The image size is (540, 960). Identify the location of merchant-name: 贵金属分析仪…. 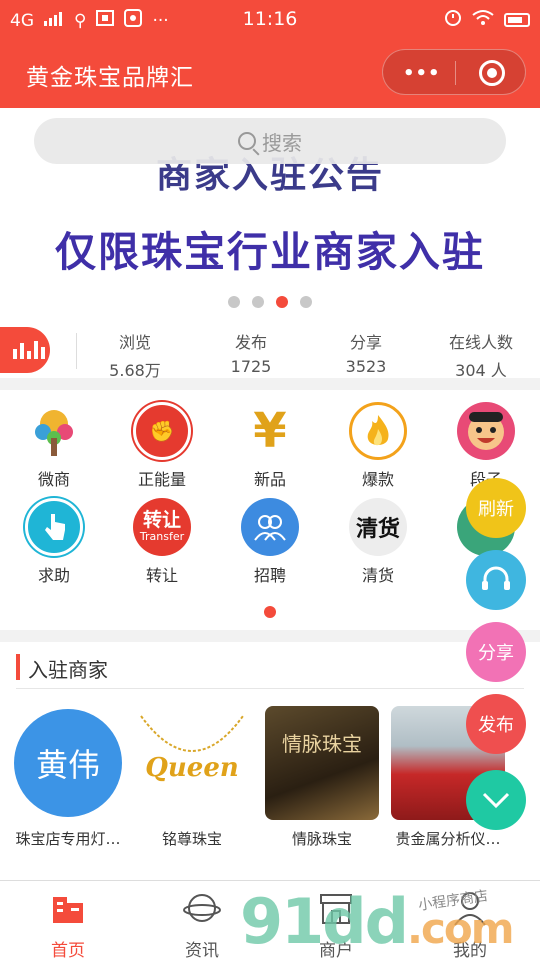
(448, 839).